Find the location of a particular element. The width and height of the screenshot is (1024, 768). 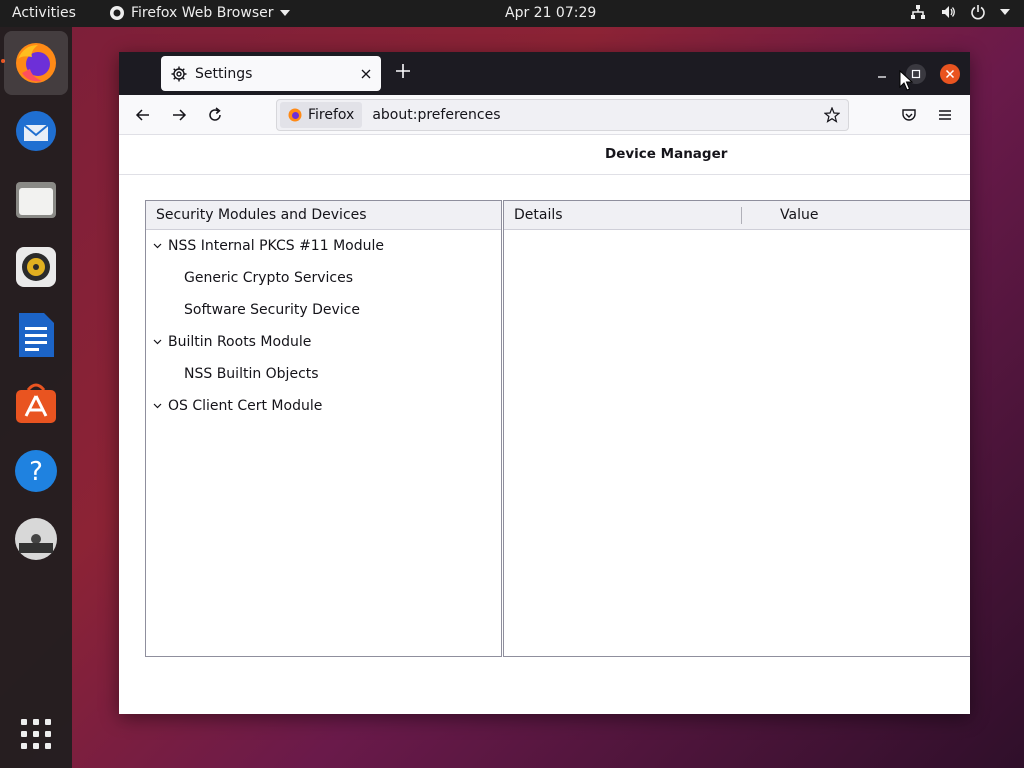

dock-dvd is located at coordinates (36, 539).